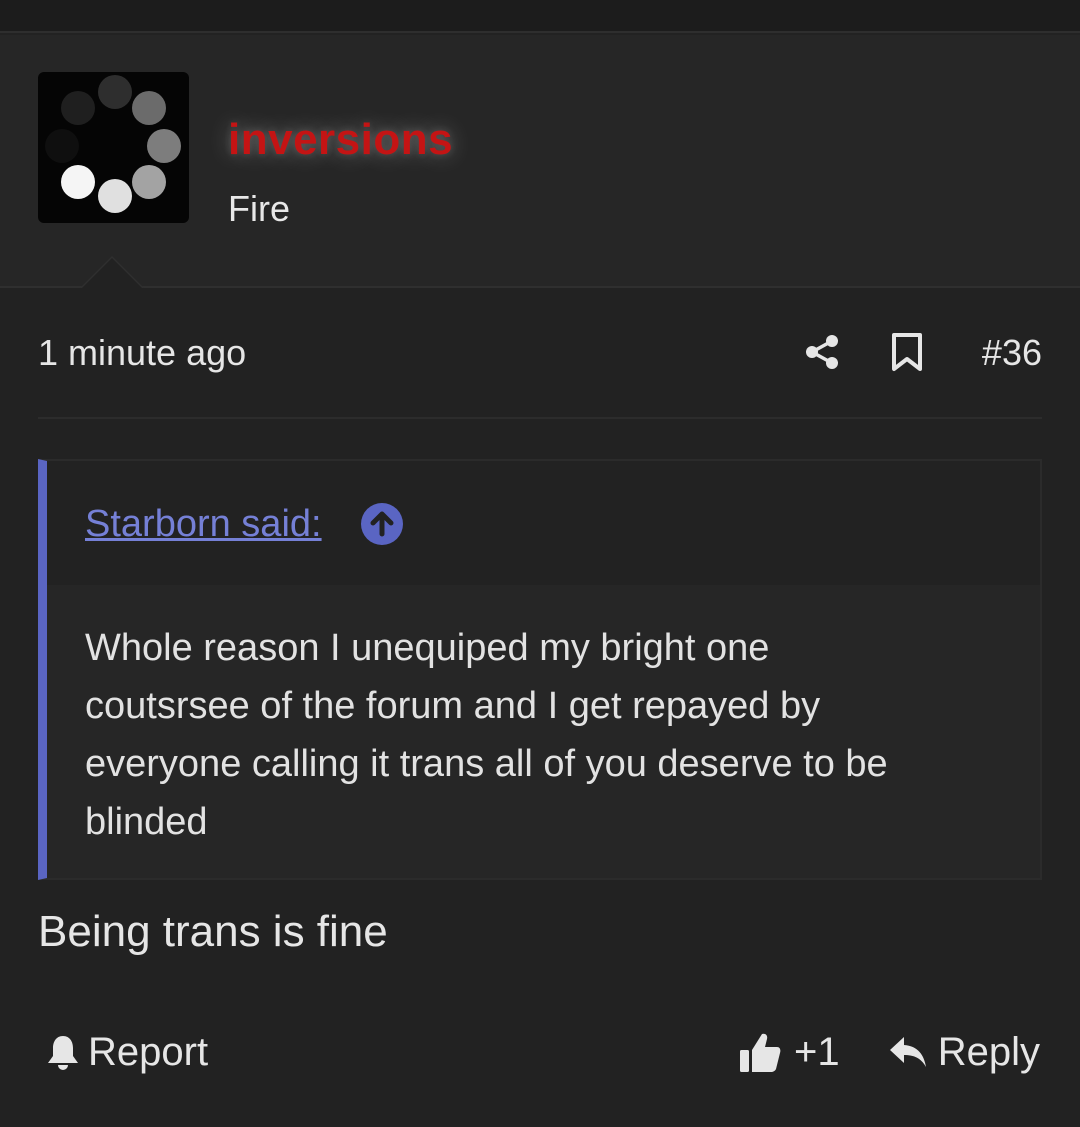  I want to click on share-button, so click(822, 352).